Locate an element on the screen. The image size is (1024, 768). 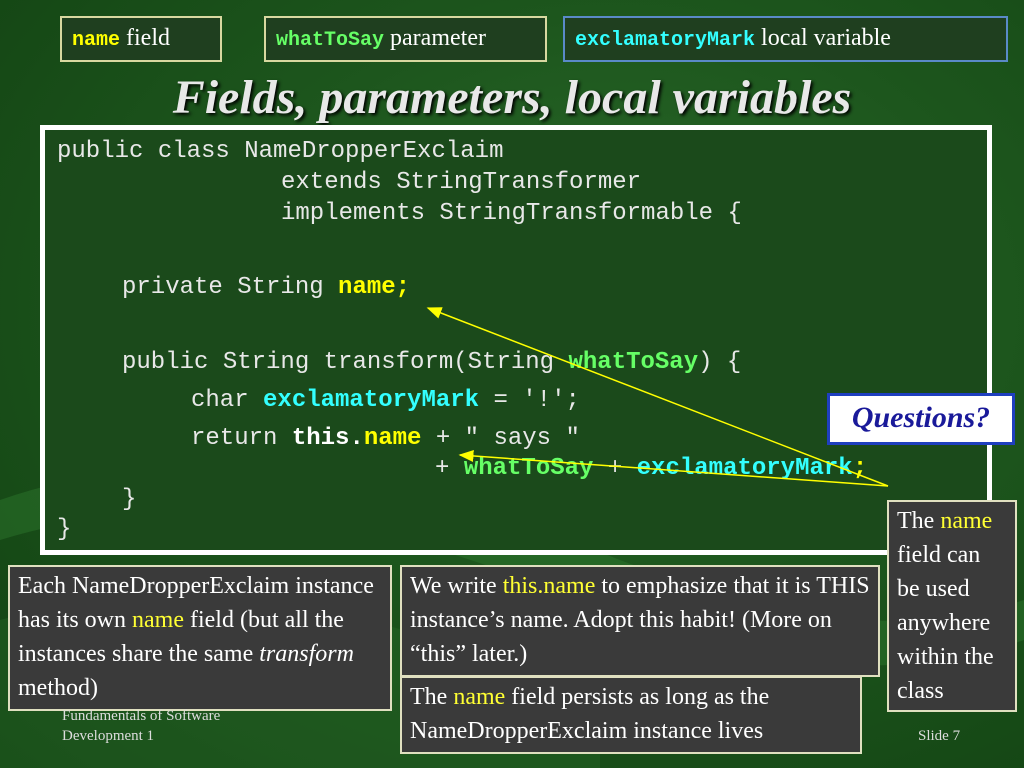
name-field-tag: name field is located at coordinates (141, 39).